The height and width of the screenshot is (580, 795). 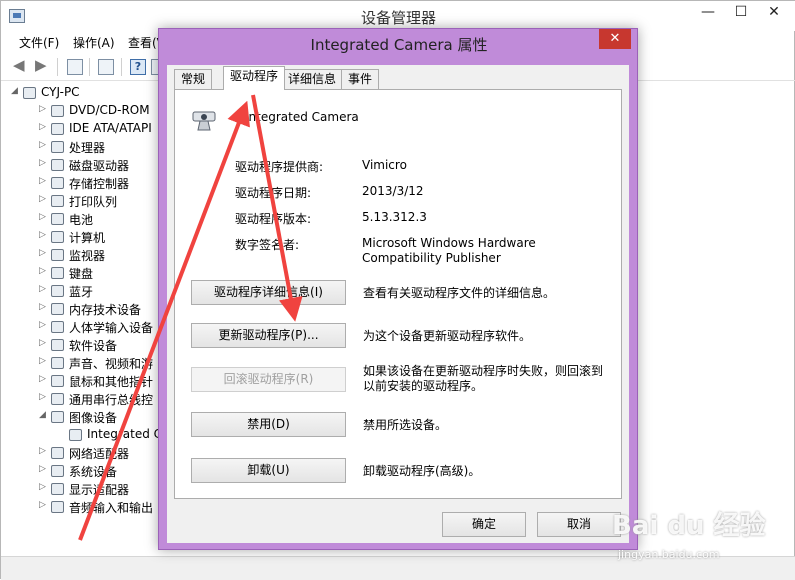 I want to click on tree-item-label: 音频输入和输出, so click(x=111, y=508).